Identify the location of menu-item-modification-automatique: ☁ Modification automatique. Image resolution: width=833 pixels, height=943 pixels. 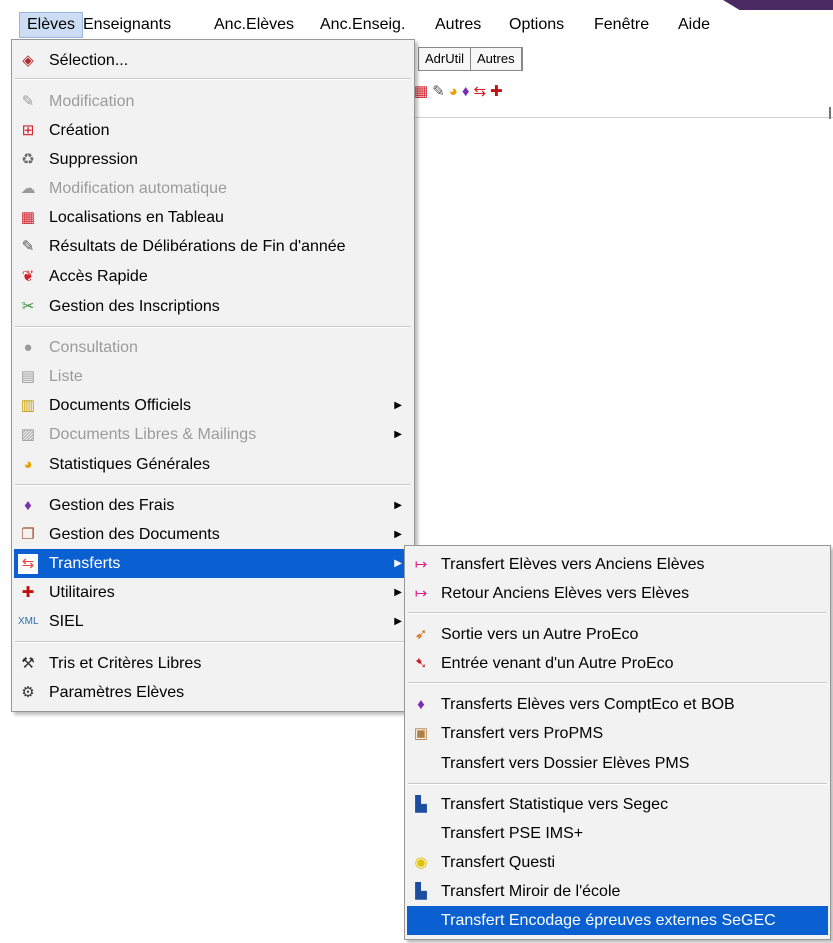
(213, 188).